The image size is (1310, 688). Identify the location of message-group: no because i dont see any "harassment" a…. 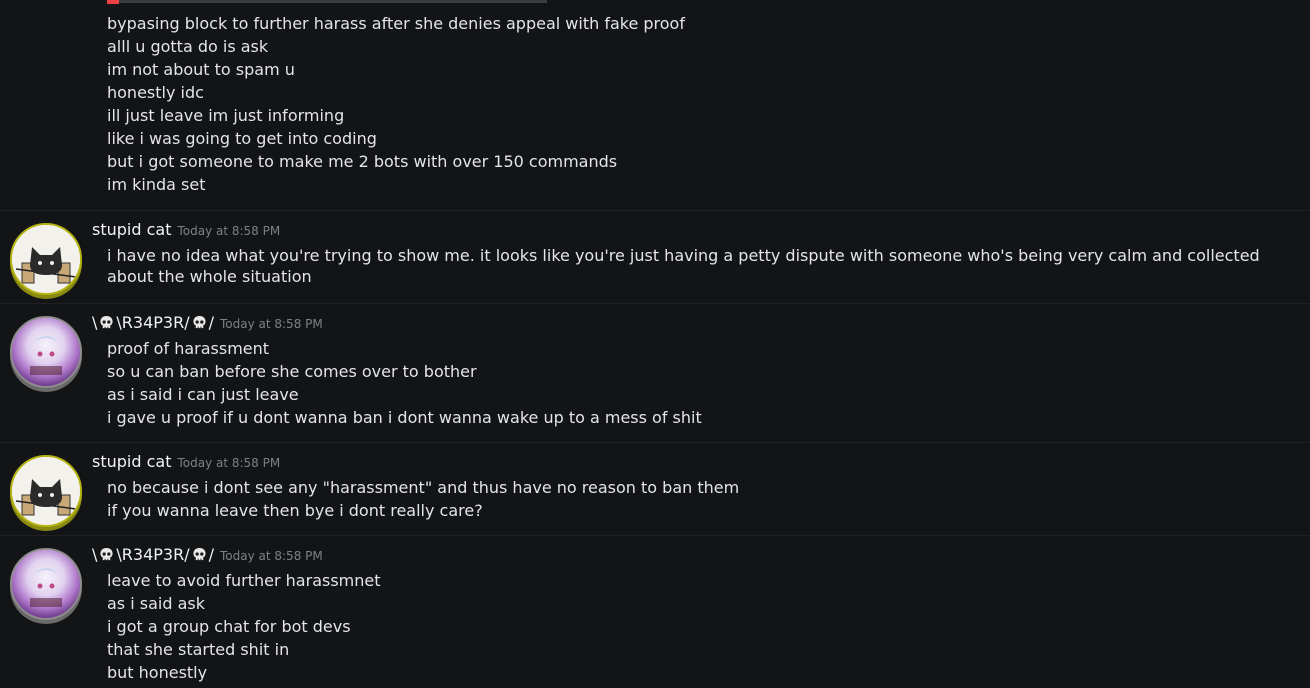
(704, 499).